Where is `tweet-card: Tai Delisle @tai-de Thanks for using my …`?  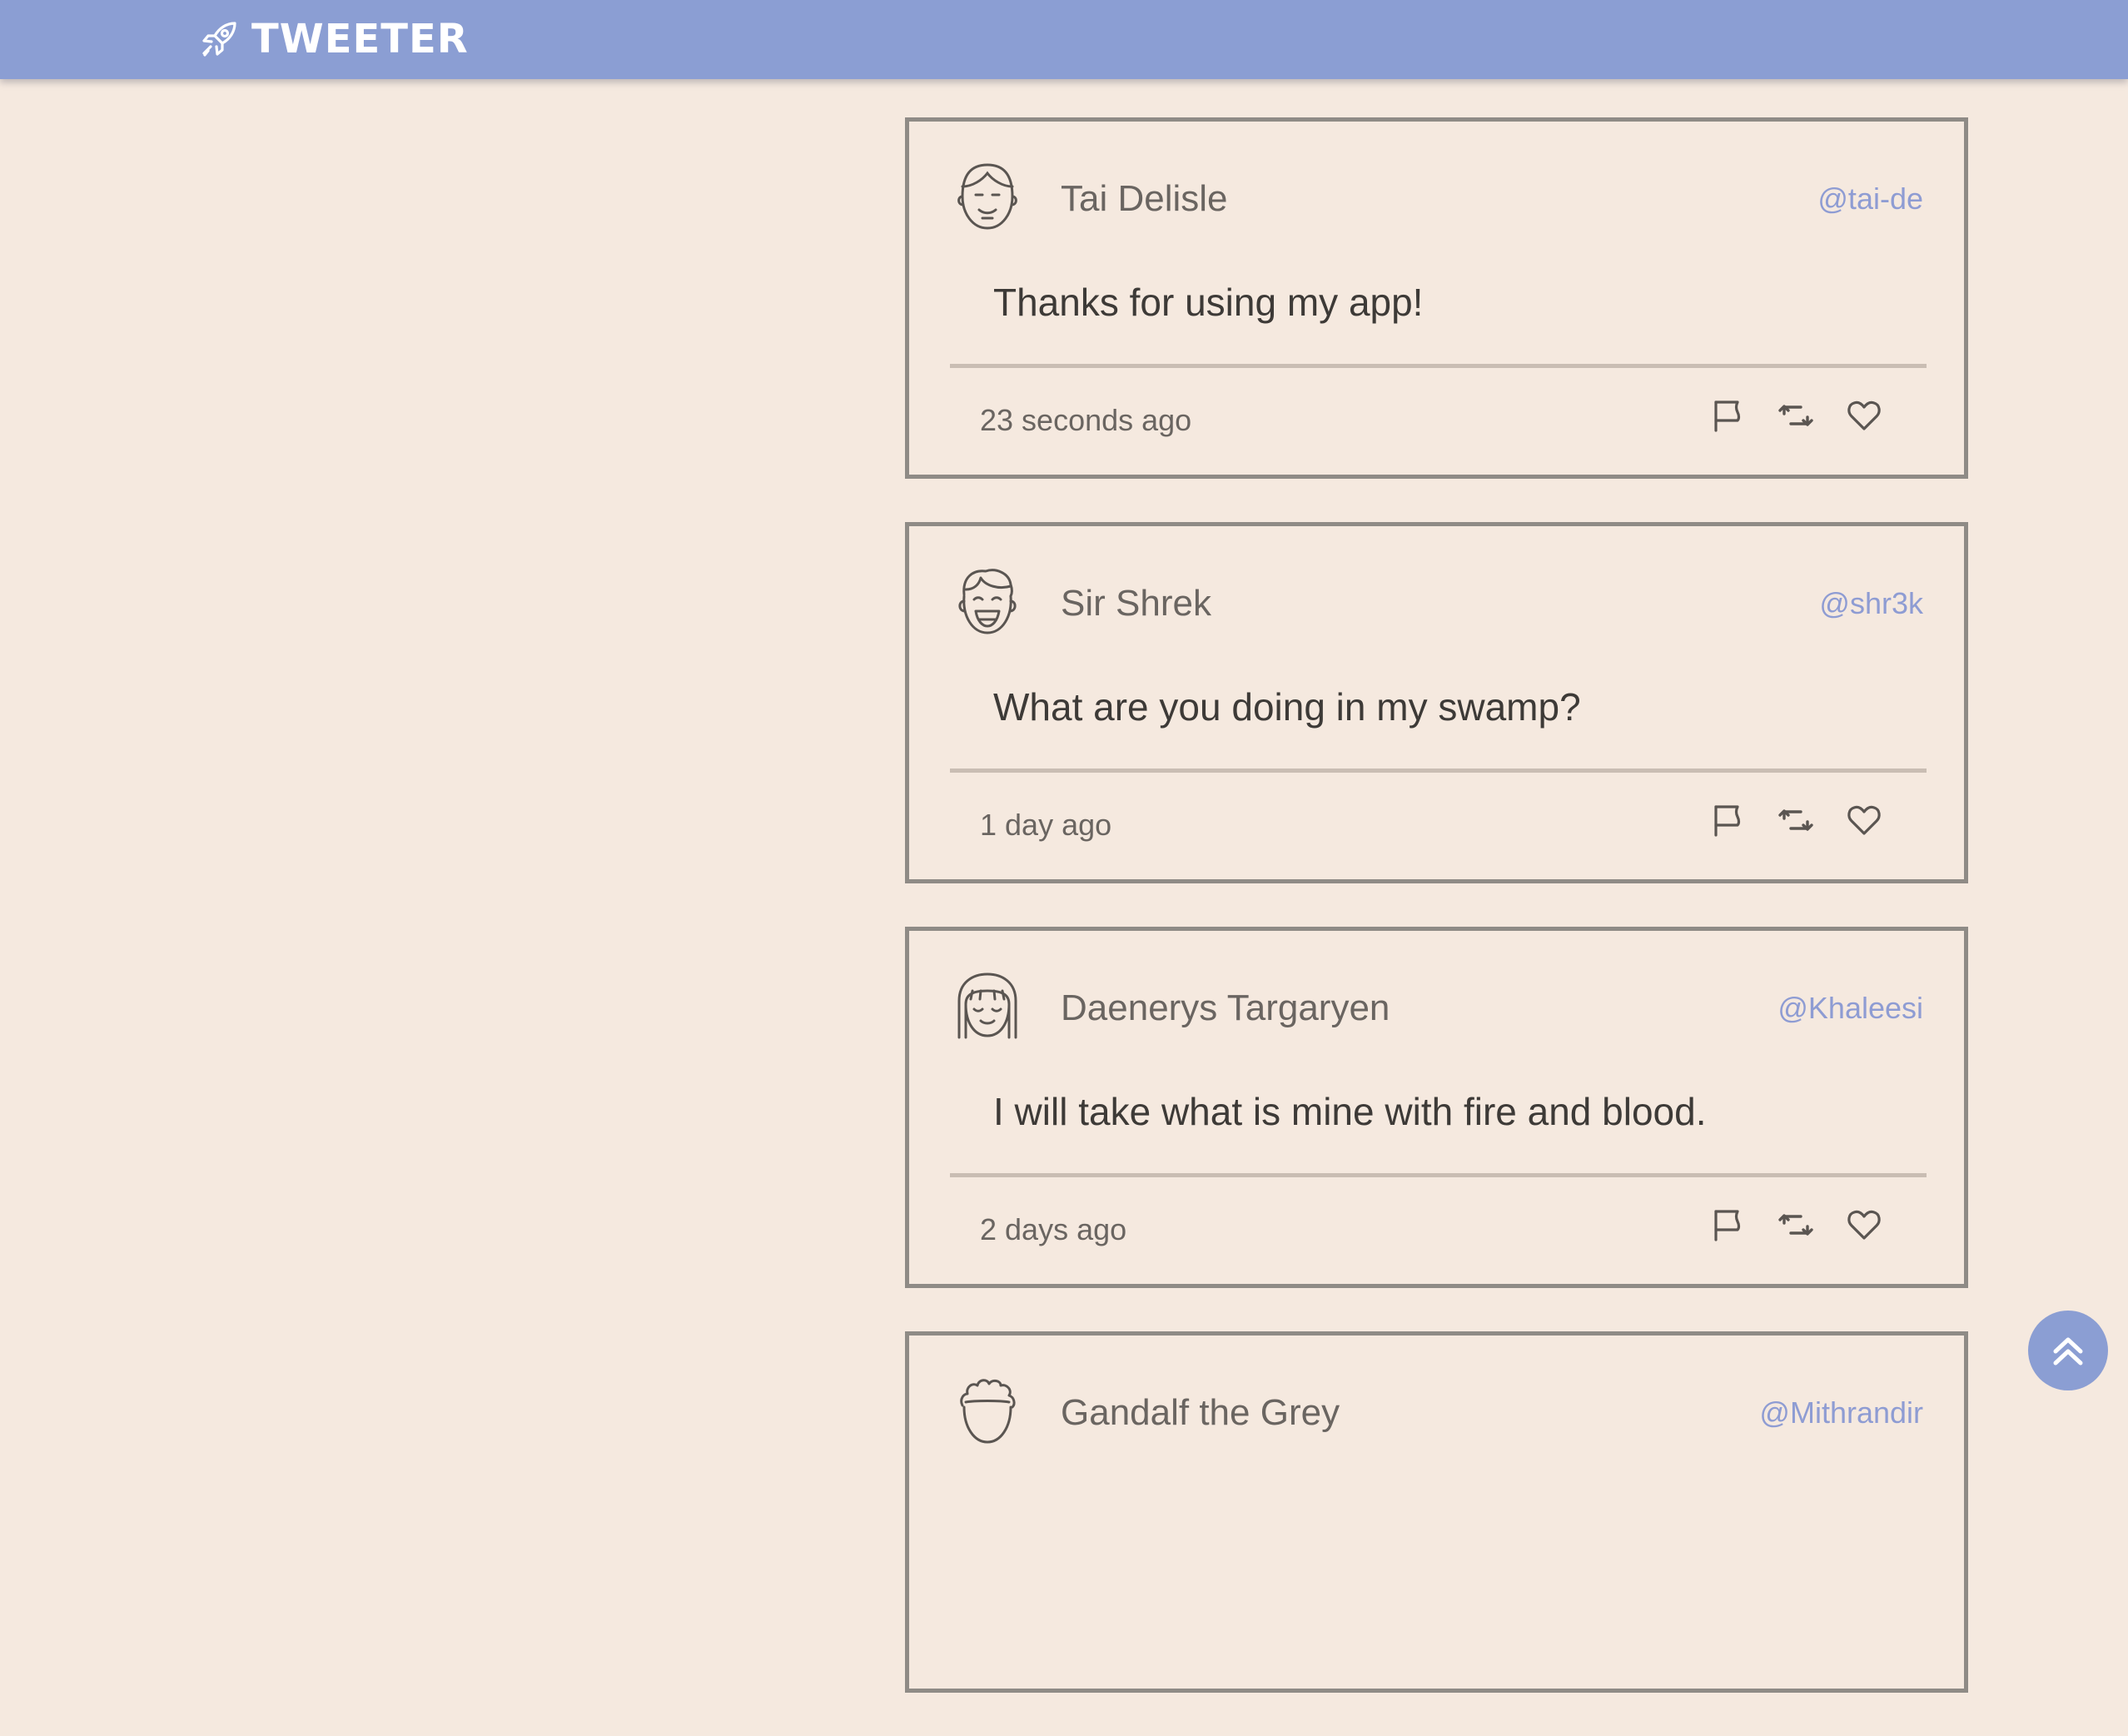
tweet-card: Tai Delisle @tai-de Thanks for using my … is located at coordinates (1436, 298).